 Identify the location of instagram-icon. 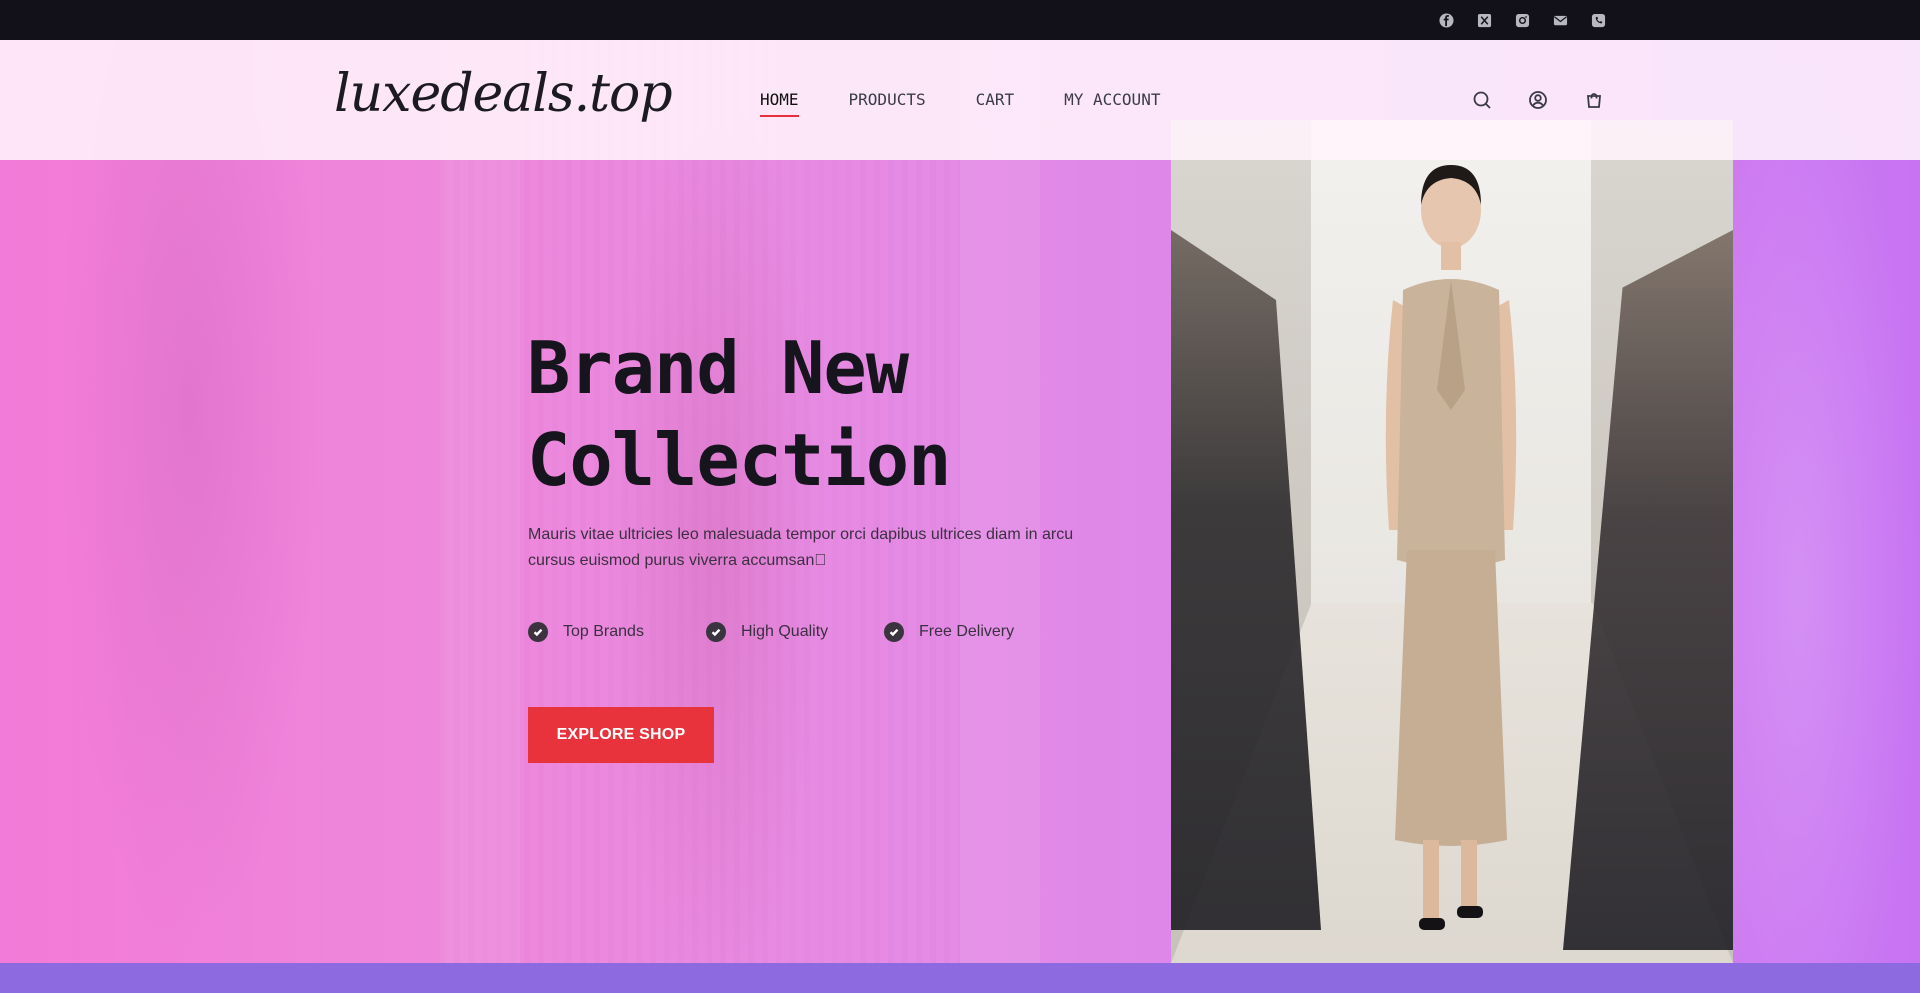
(1522, 20).